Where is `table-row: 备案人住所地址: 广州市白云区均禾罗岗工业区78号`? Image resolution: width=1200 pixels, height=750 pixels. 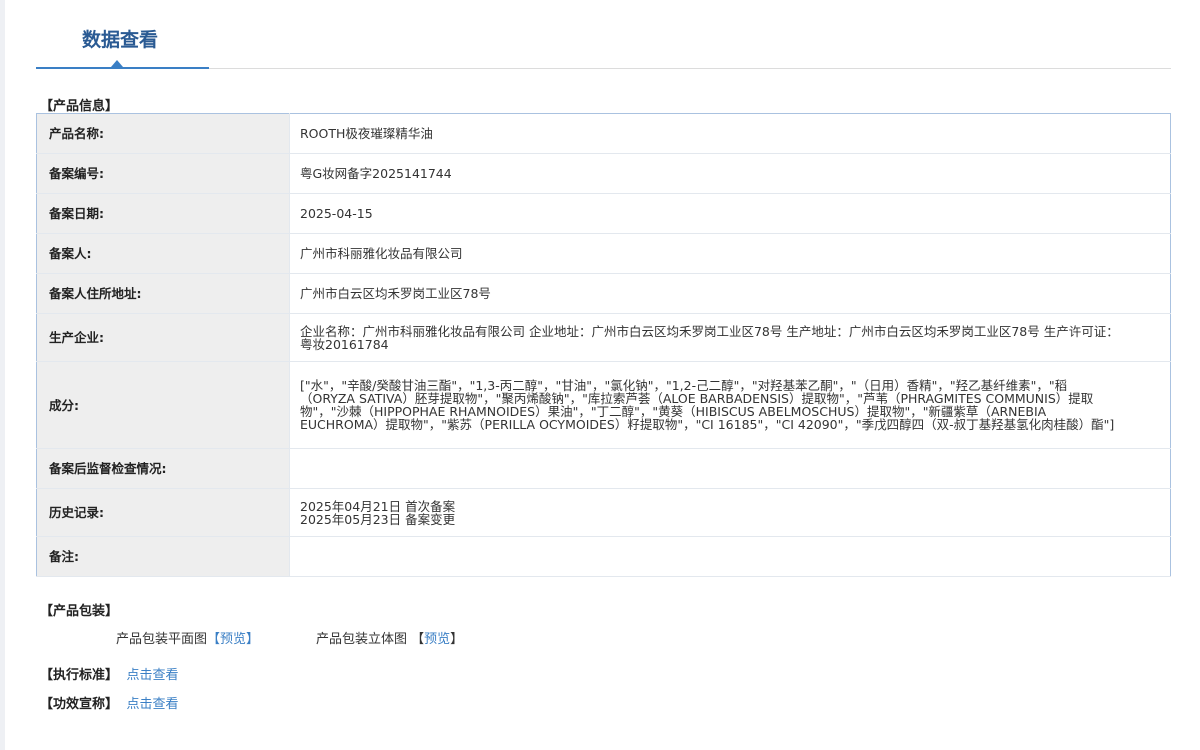
table-row: 备案人住所地址: 广州市白云区均禾罗岗工业区78号 is located at coordinates (603, 293).